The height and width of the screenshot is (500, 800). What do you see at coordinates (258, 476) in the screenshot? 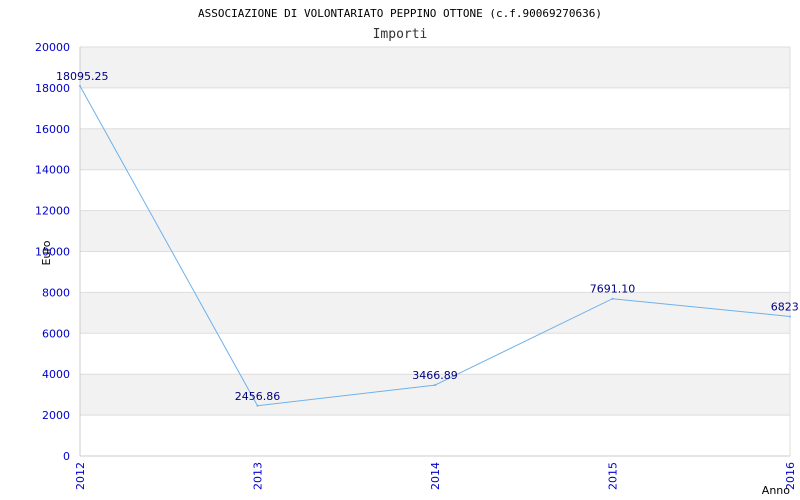
I see `x-tick-label: 2013` at bounding box center [258, 476].